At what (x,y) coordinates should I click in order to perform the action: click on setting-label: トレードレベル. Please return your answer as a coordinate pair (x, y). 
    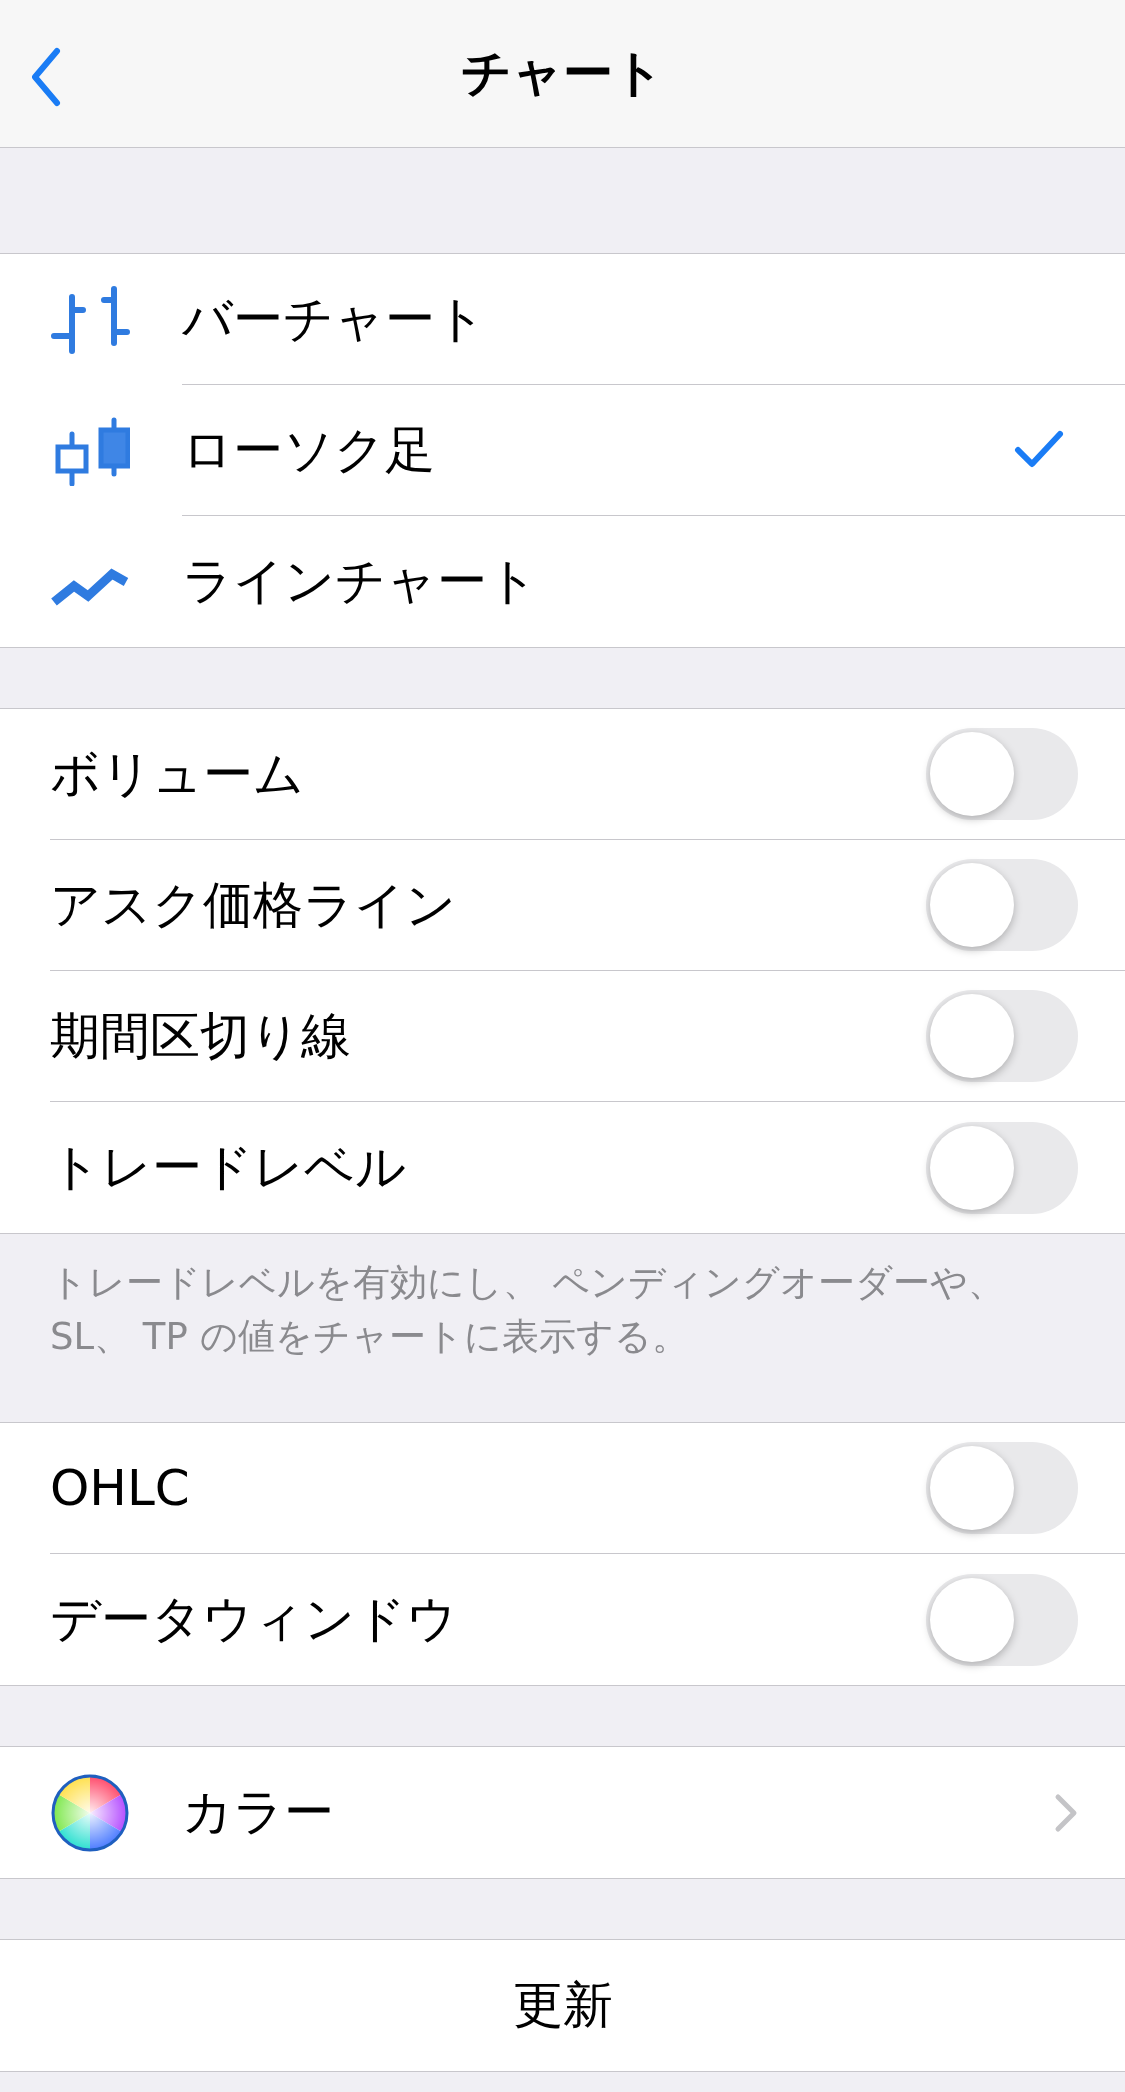
    Looking at the image, I should click on (228, 1167).